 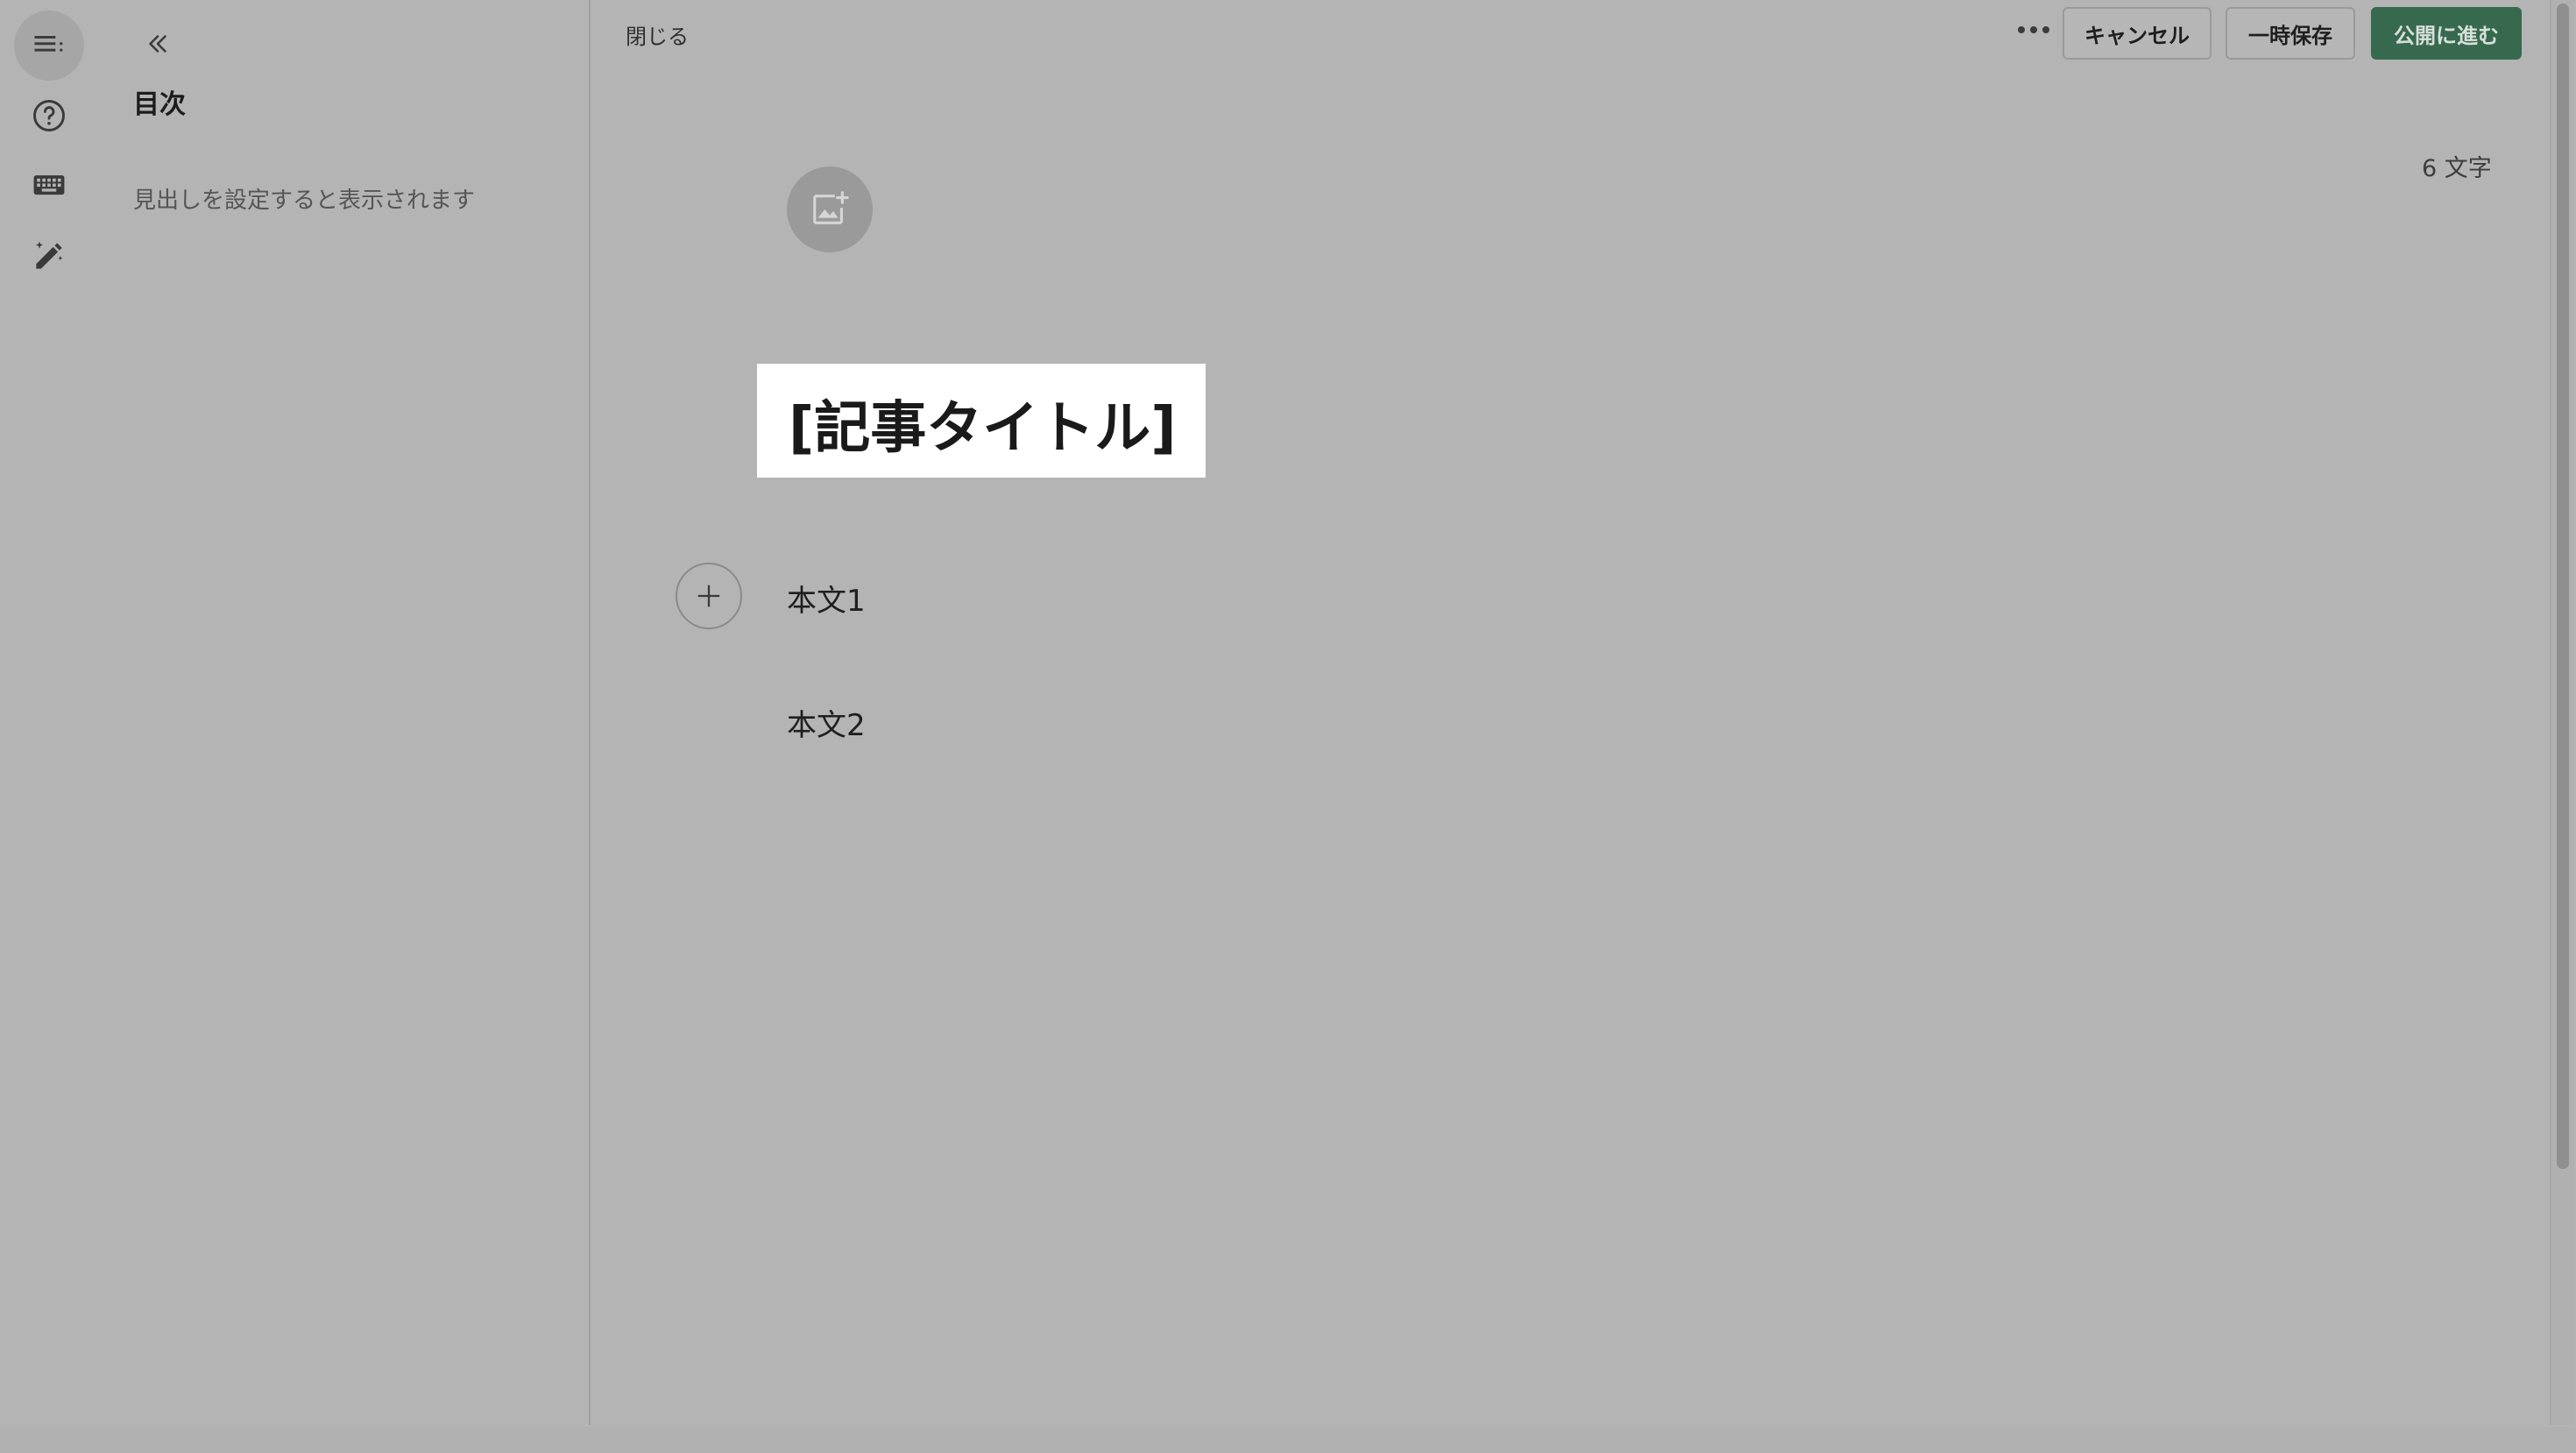 I want to click on ellipsis-icon, so click(x=2021, y=29).